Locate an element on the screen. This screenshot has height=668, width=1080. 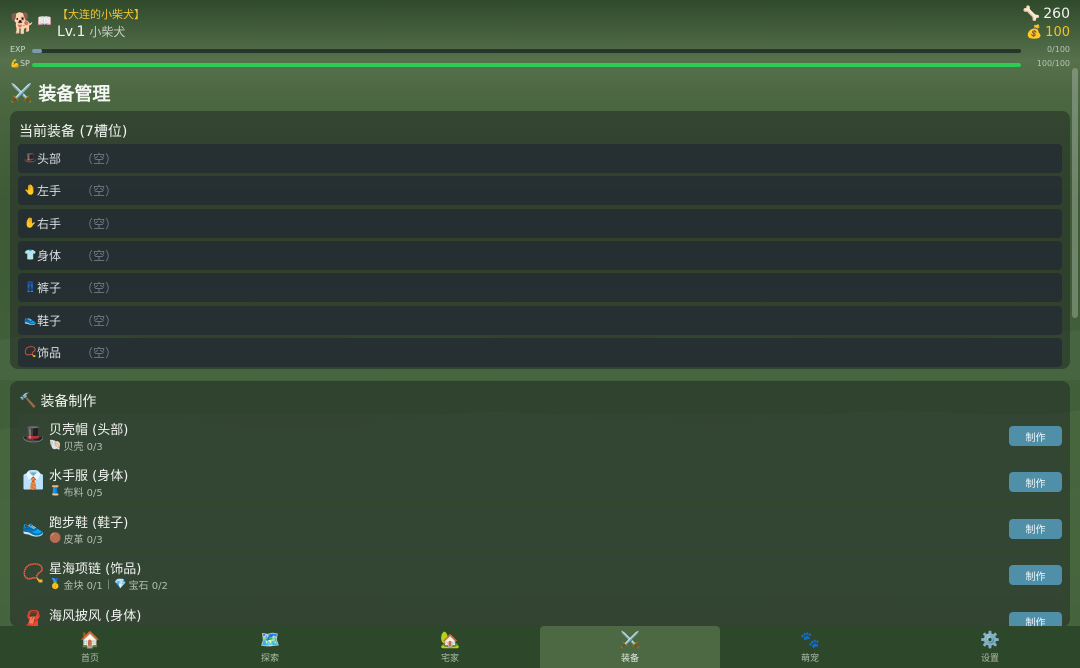
bone-counter: 🦴 260 is located at coordinates (1046, 14).